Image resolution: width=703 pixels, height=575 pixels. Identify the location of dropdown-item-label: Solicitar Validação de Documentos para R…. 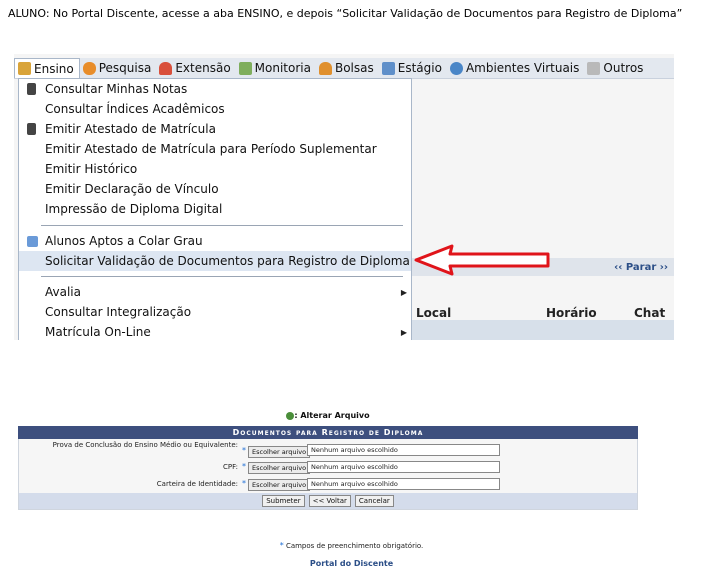
(227, 261).